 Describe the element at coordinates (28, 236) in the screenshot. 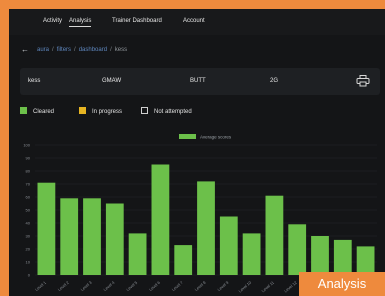

I see `y-tick-label: 30` at that location.